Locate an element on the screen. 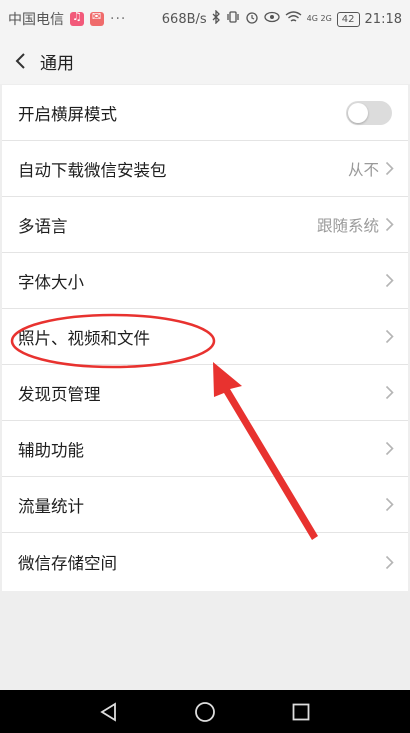  more-notifications-icon: ··· is located at coordinates (118, 19).